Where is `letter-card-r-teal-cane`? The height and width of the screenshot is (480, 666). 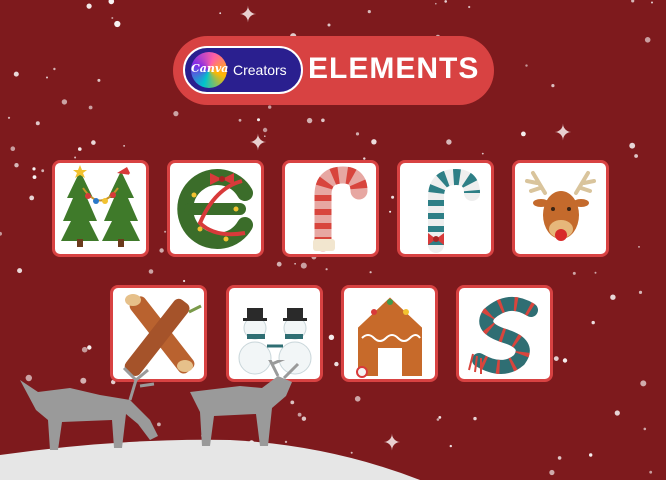 letter-card-r-teal-cane is located at coordinates (445, 208).